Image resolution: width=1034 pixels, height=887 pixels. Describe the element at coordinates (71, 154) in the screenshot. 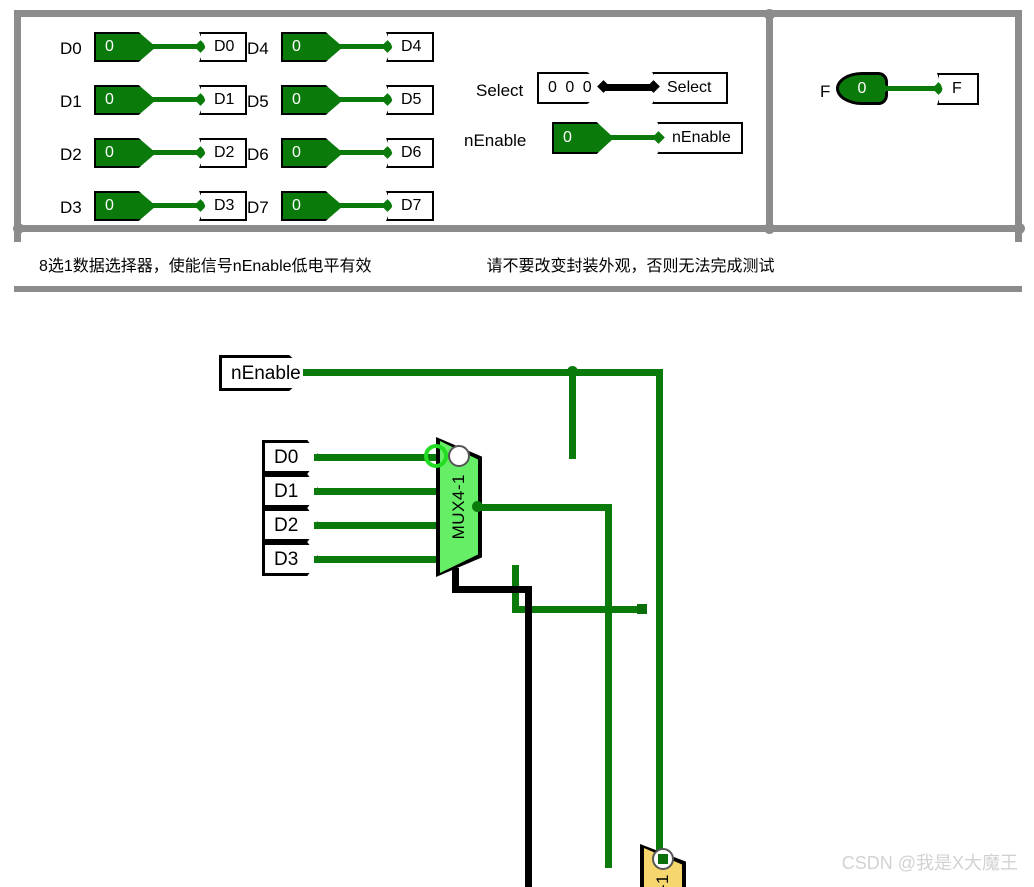

I see `input-label-d2: D2` at that location.